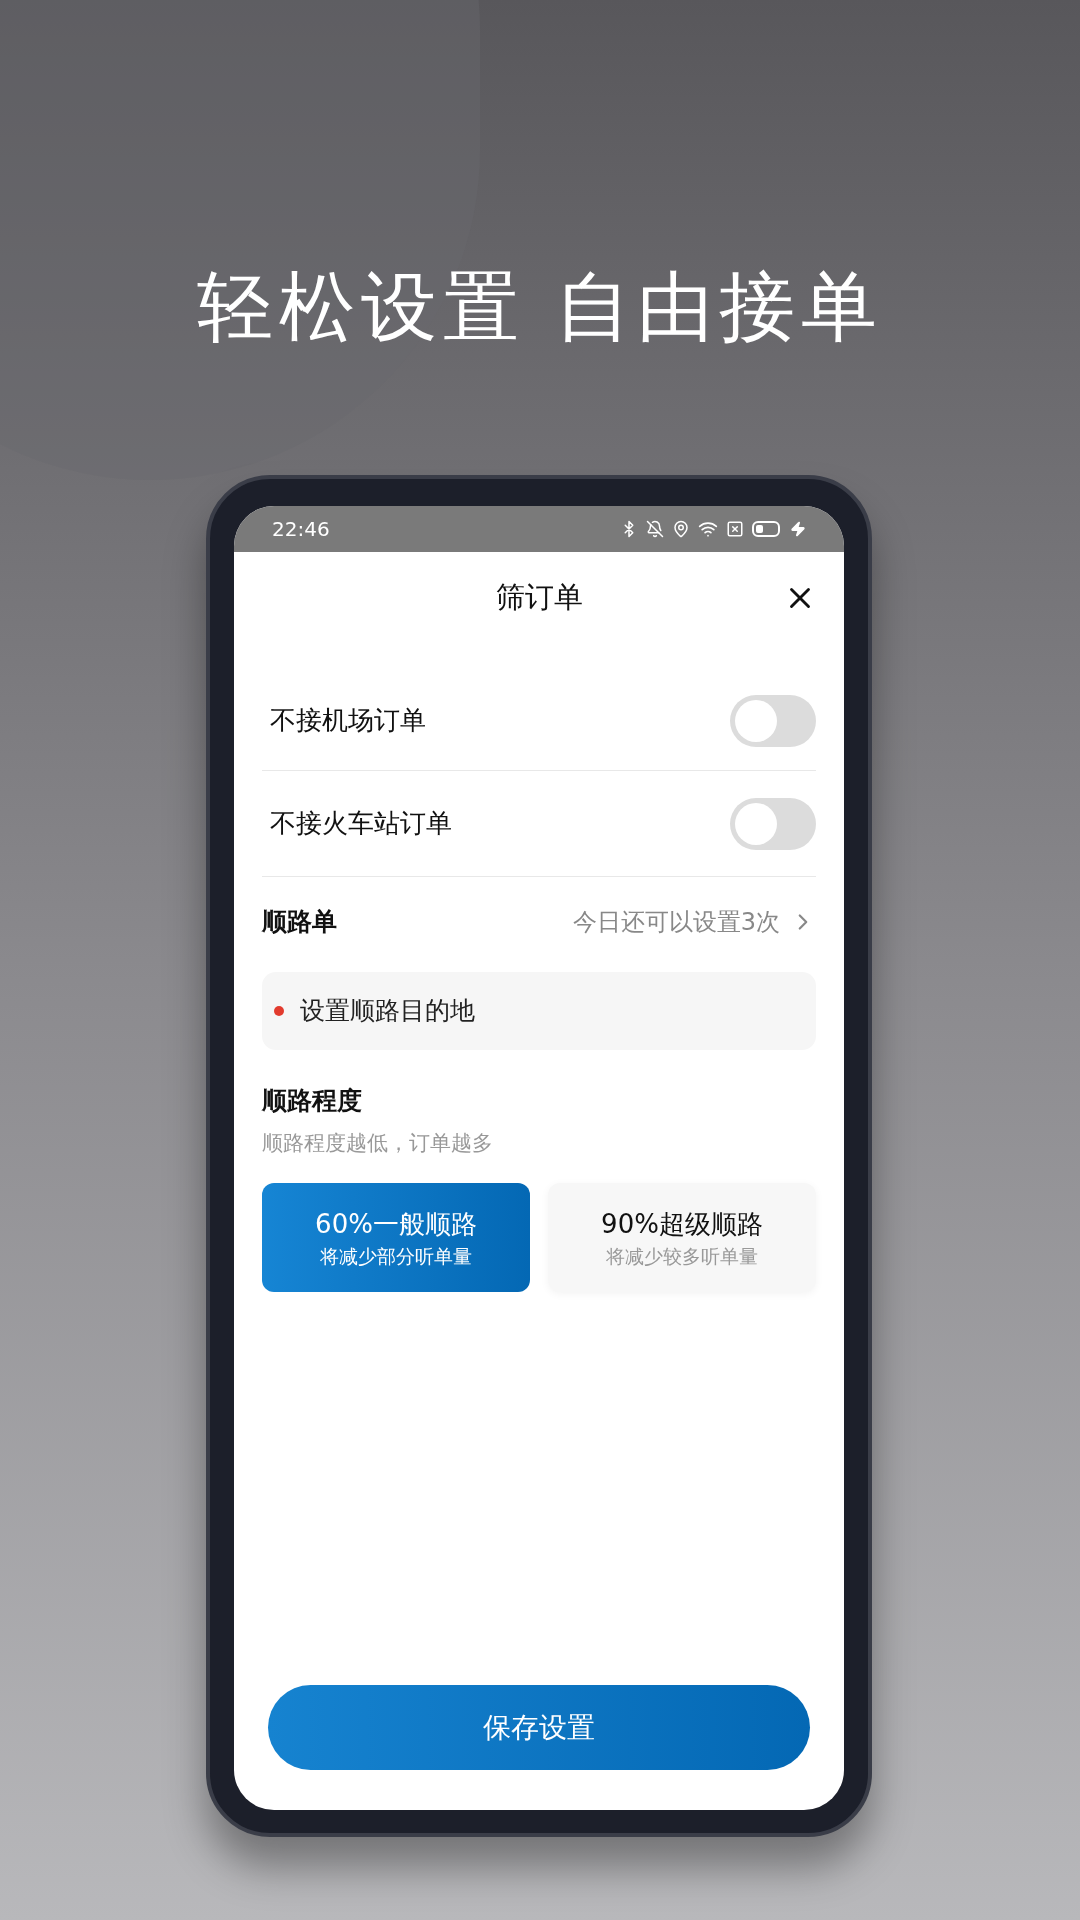 The image size is (1080, 1920). What do you see at coordinates (681, 529) in the screenshot?
I see `location-icon` at bounding box center [681, 529].